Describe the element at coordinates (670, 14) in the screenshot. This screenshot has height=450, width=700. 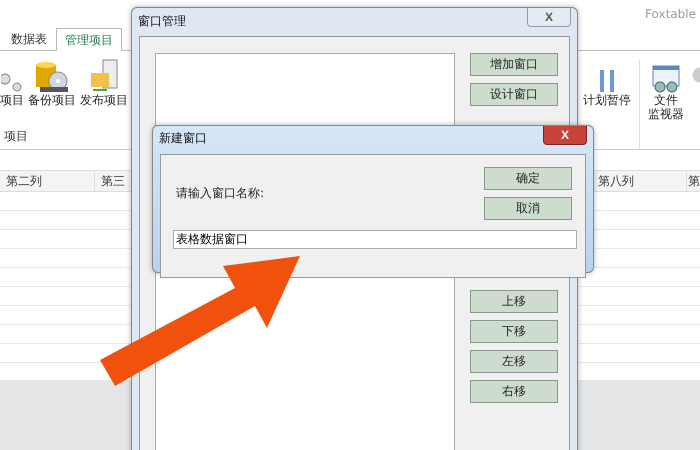
I see `app-title: Foxtable` at that location.